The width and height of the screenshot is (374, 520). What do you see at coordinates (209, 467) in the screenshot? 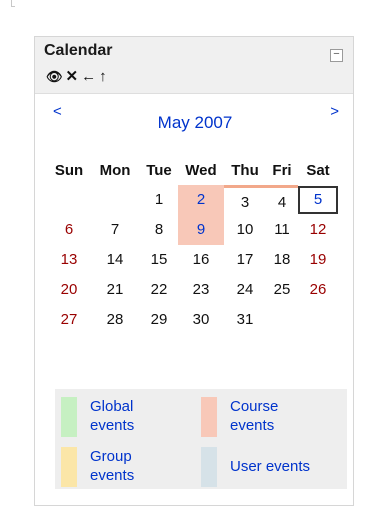
I see `user-swatch` at bounding box center [209, 467].